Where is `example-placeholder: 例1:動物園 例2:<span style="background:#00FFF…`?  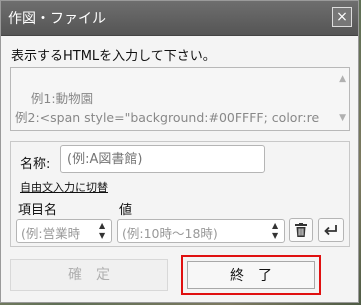
example-placeholder: 例1:動物園 例2:<span style="background:#00FFF… is located at coordinates (167, 110).